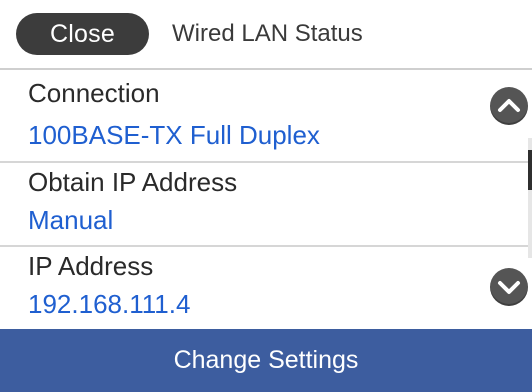  I want to click on row-value-connection: 100BASE-TX Full Duplex, so click(174, 135).